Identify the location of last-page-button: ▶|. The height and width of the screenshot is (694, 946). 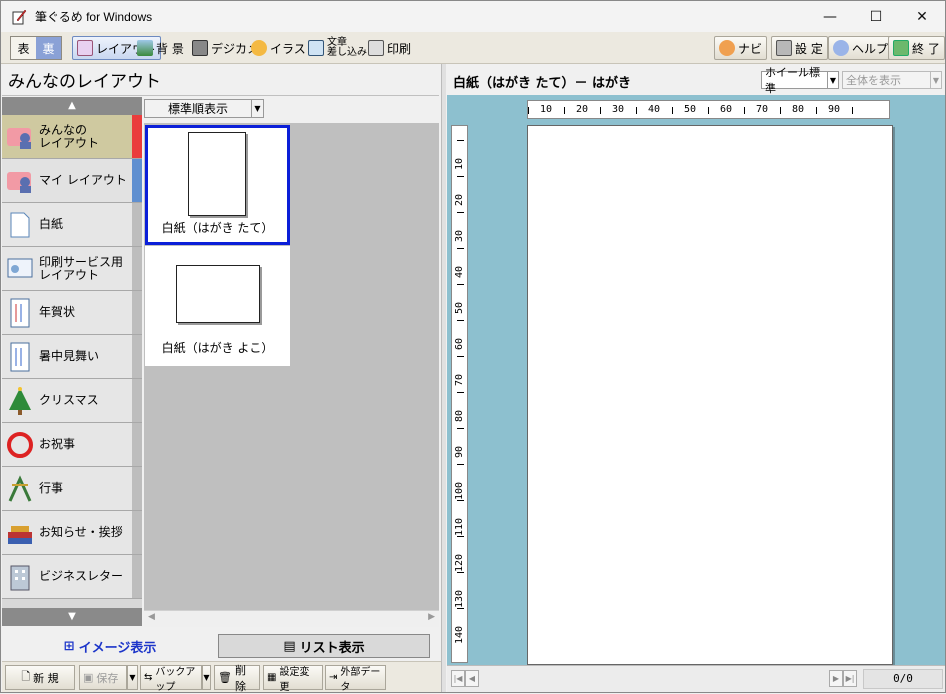
(850, 678).